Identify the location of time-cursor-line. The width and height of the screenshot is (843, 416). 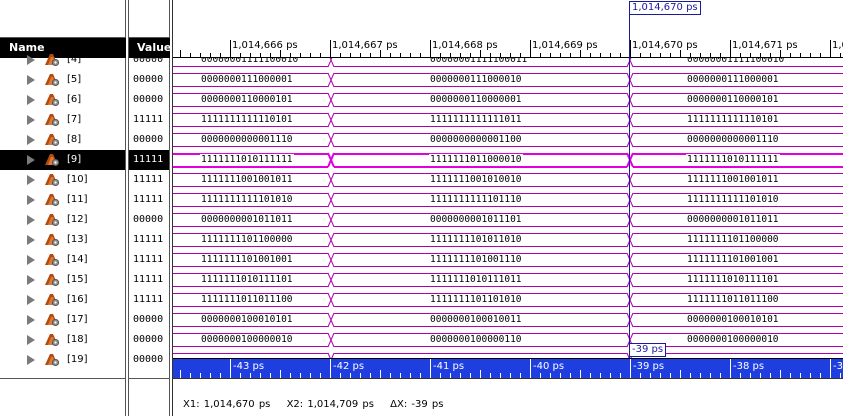
(629, 196).